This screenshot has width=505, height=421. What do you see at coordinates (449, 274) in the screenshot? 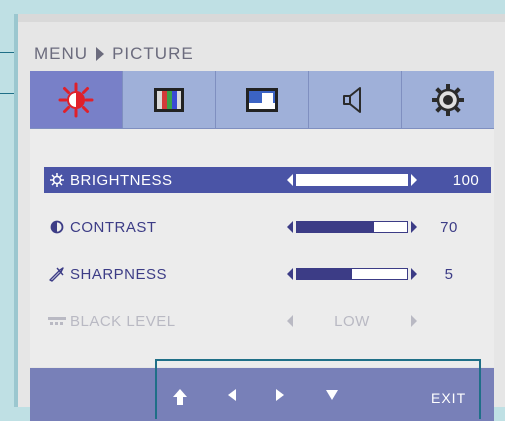
I see `setting-value: 5` at bounding box center [449, 274].